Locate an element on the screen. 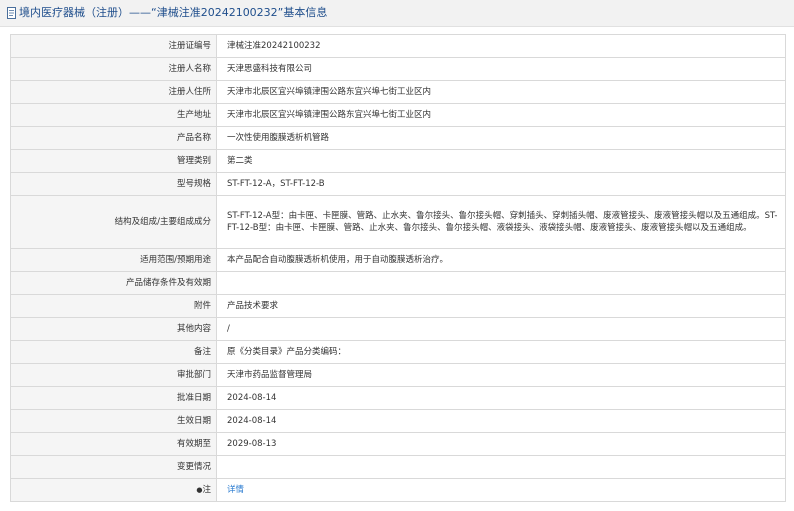 The width and height of the screenshot is (794, 511). table-row: 有效期至 2029-08-13 is located at coordinates (398, 444).